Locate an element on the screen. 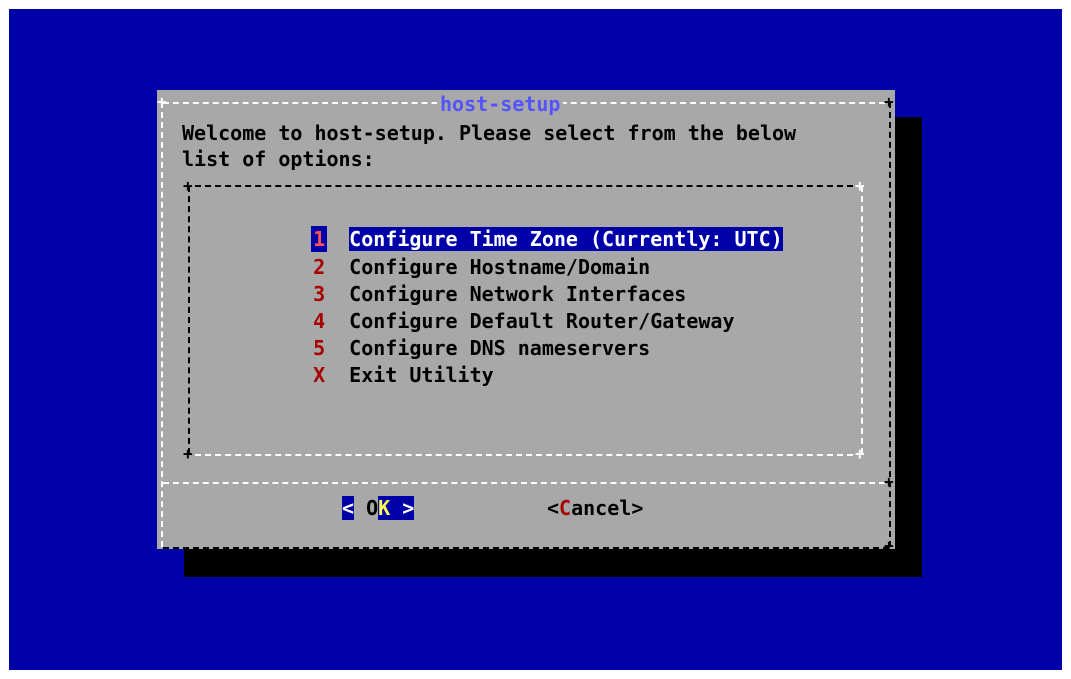  menu-item-dns: 5 Configure DNS nameservers is located at coordinates (456, 334).